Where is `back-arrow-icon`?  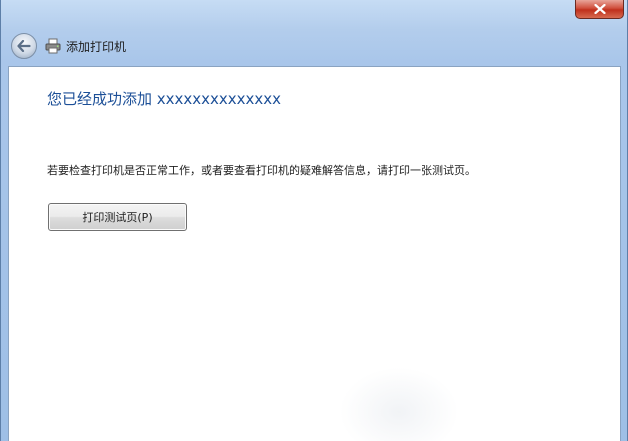
back-arrow-icon is located at coordinates (24, 46).